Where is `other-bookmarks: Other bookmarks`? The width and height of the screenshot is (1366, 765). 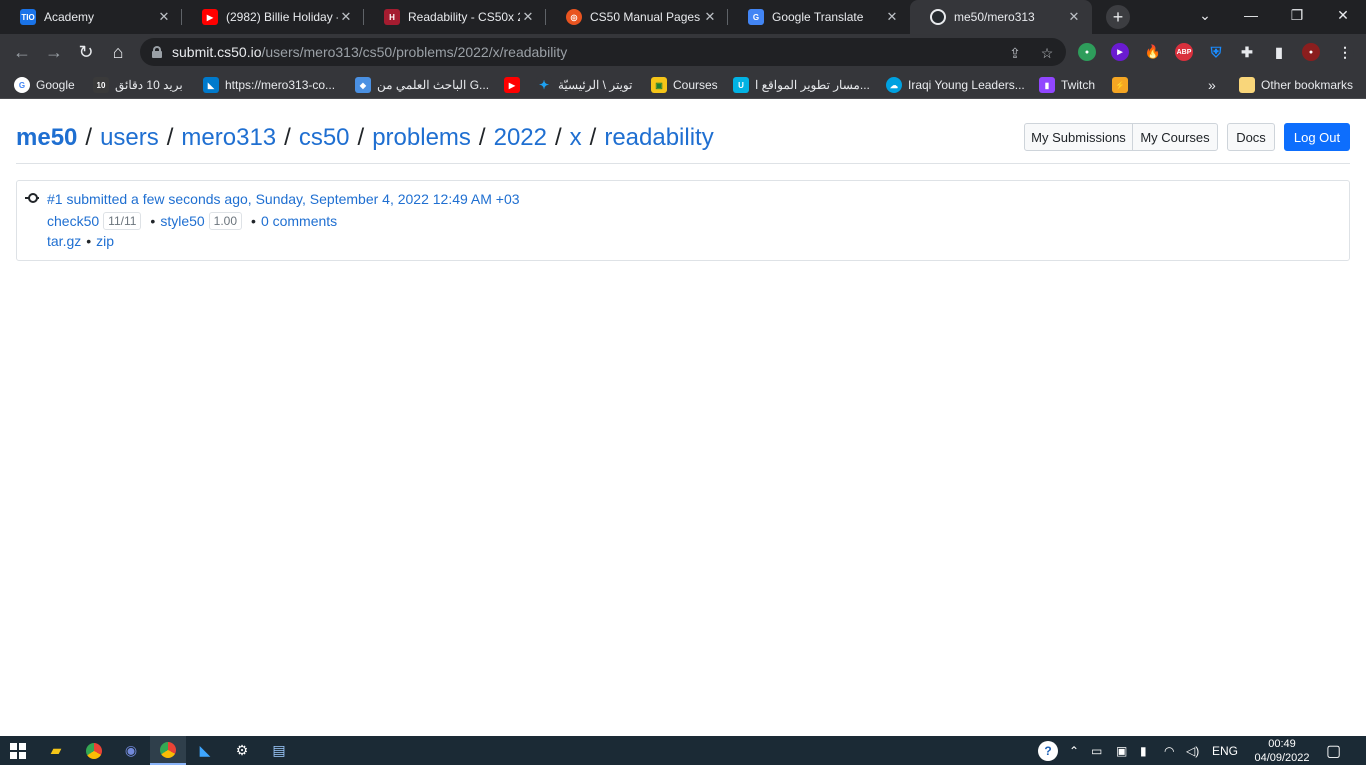 other-bookmarks: Other bookmarks is located at coordinates (1296, 85).